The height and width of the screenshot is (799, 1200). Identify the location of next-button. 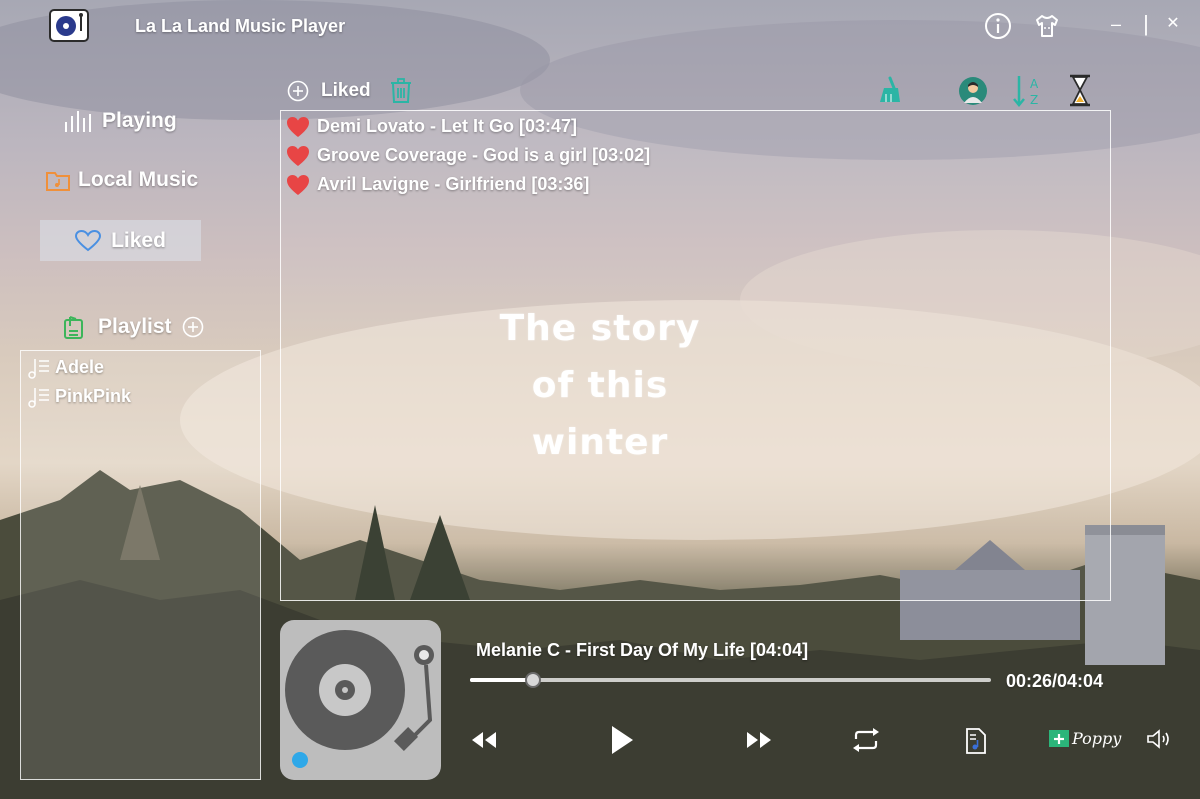
(759, 740).